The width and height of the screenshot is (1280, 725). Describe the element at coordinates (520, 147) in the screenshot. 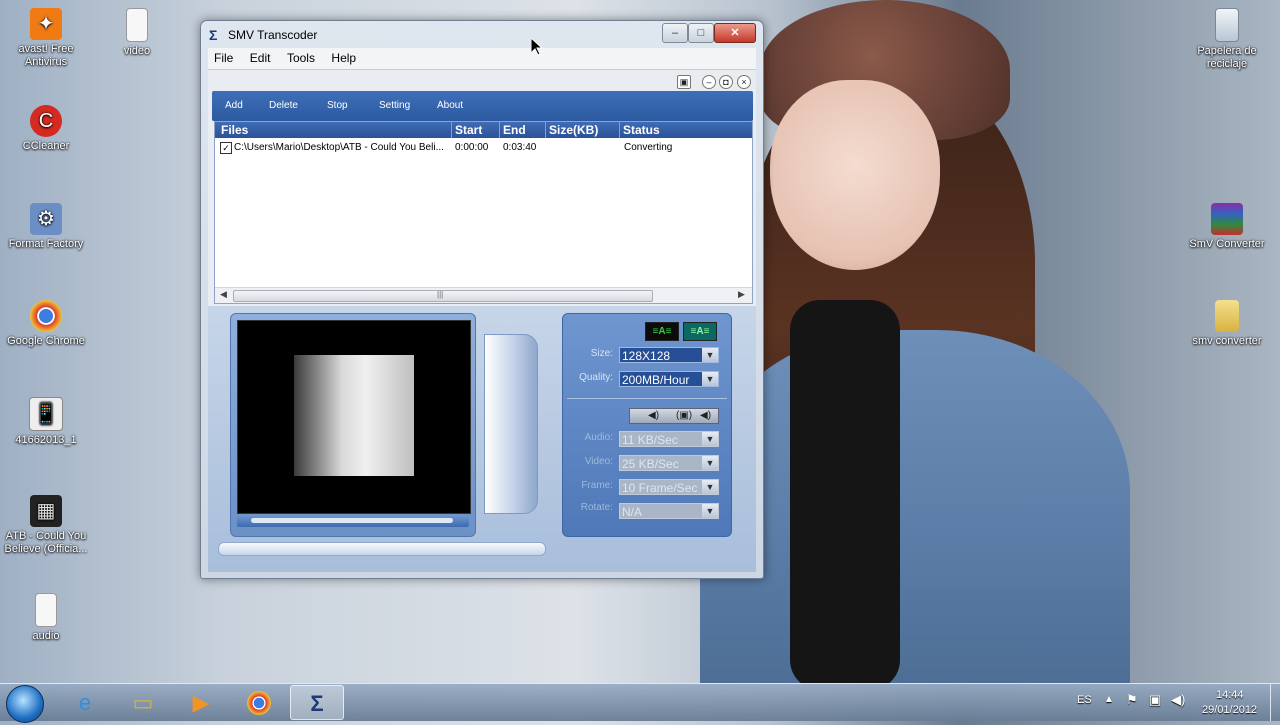

I see `row-end: 0:03:40` at that location.